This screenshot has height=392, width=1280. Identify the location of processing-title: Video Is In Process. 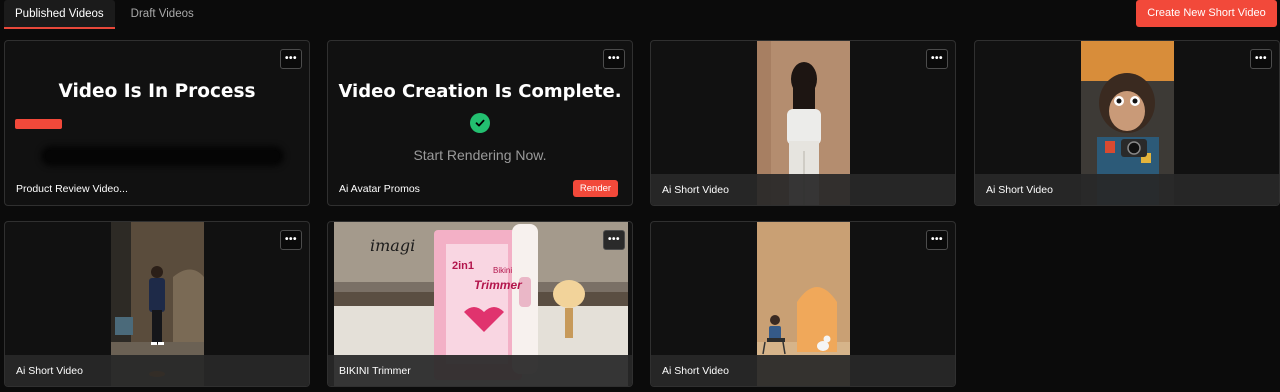
(157, 91).